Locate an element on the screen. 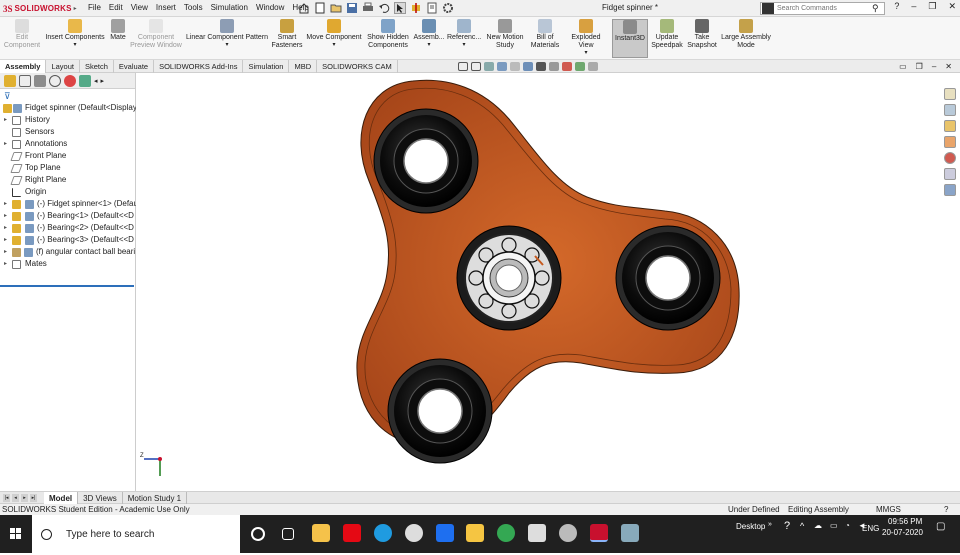 The width and height of the screenshot is (960, 555). menu-tools: Tools is located at coordinates (193, 7).